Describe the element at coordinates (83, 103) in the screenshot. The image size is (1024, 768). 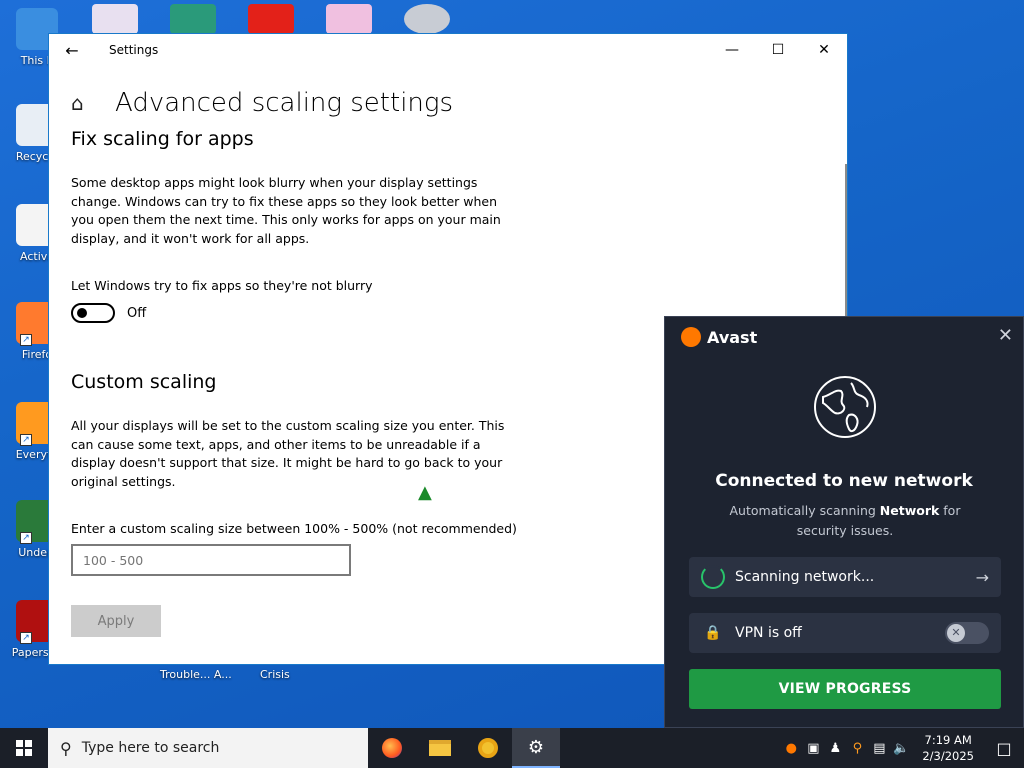
I see `home-icon: ⌂` at that location.